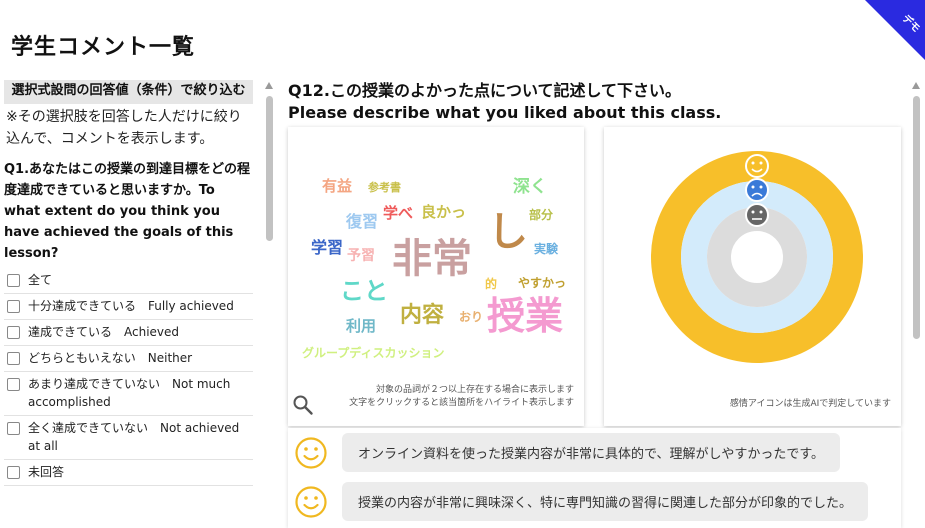 Image resolution: width=925 pixels, height=528 pixels. Describe the element at coordinates (269, 304) in the screenshot. I see `filter-scrollbar` at that location.